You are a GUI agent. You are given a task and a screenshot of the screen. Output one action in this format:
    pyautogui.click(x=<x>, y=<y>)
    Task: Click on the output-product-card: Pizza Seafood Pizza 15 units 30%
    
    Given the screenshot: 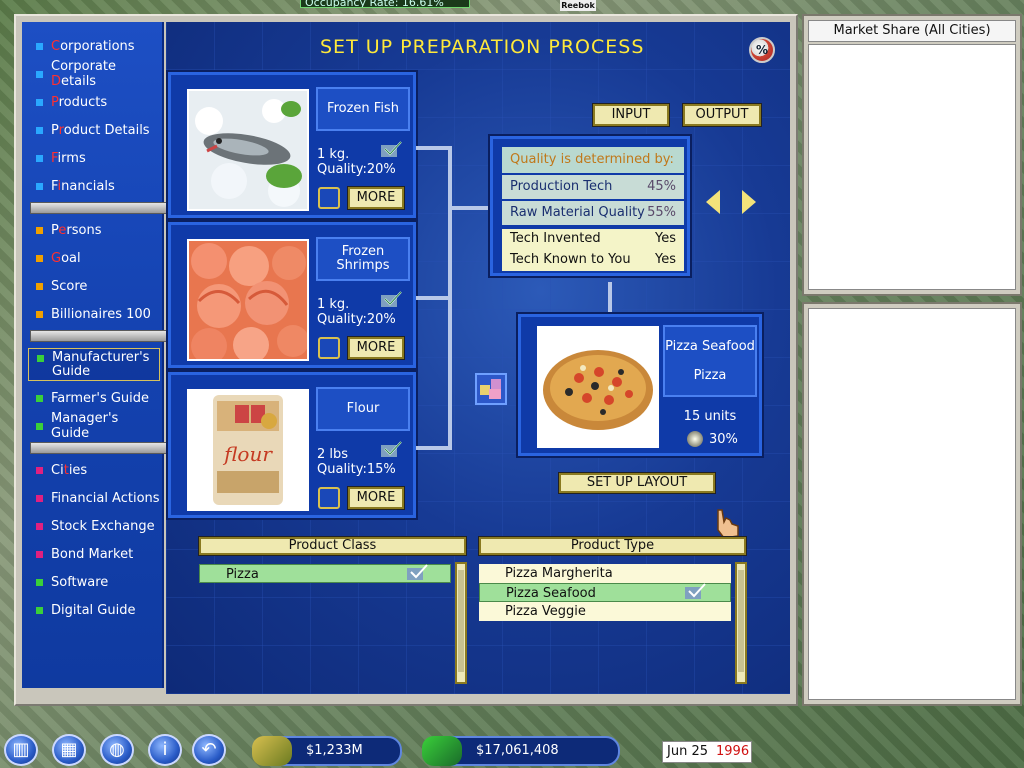 What is the action you would take?
    pyautogui.click(x=640, y=385)
    